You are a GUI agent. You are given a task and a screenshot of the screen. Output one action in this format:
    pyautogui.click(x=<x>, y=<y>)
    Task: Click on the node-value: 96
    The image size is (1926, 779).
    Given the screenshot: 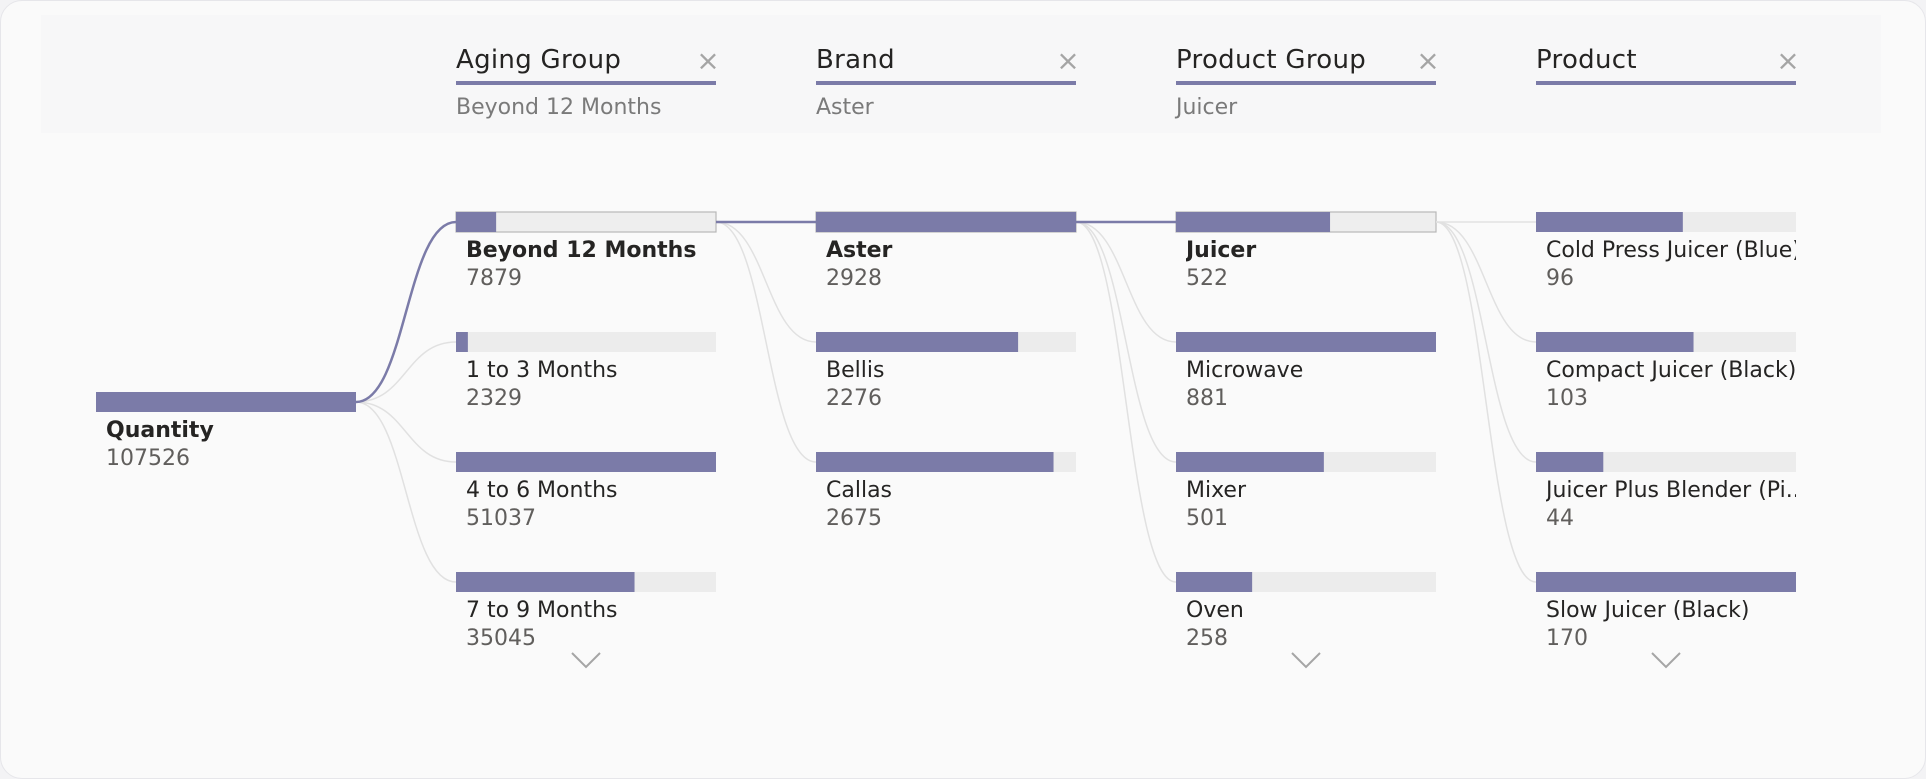 What is the action you would take?
    pyautogui.click(x=1560, y=278)
    